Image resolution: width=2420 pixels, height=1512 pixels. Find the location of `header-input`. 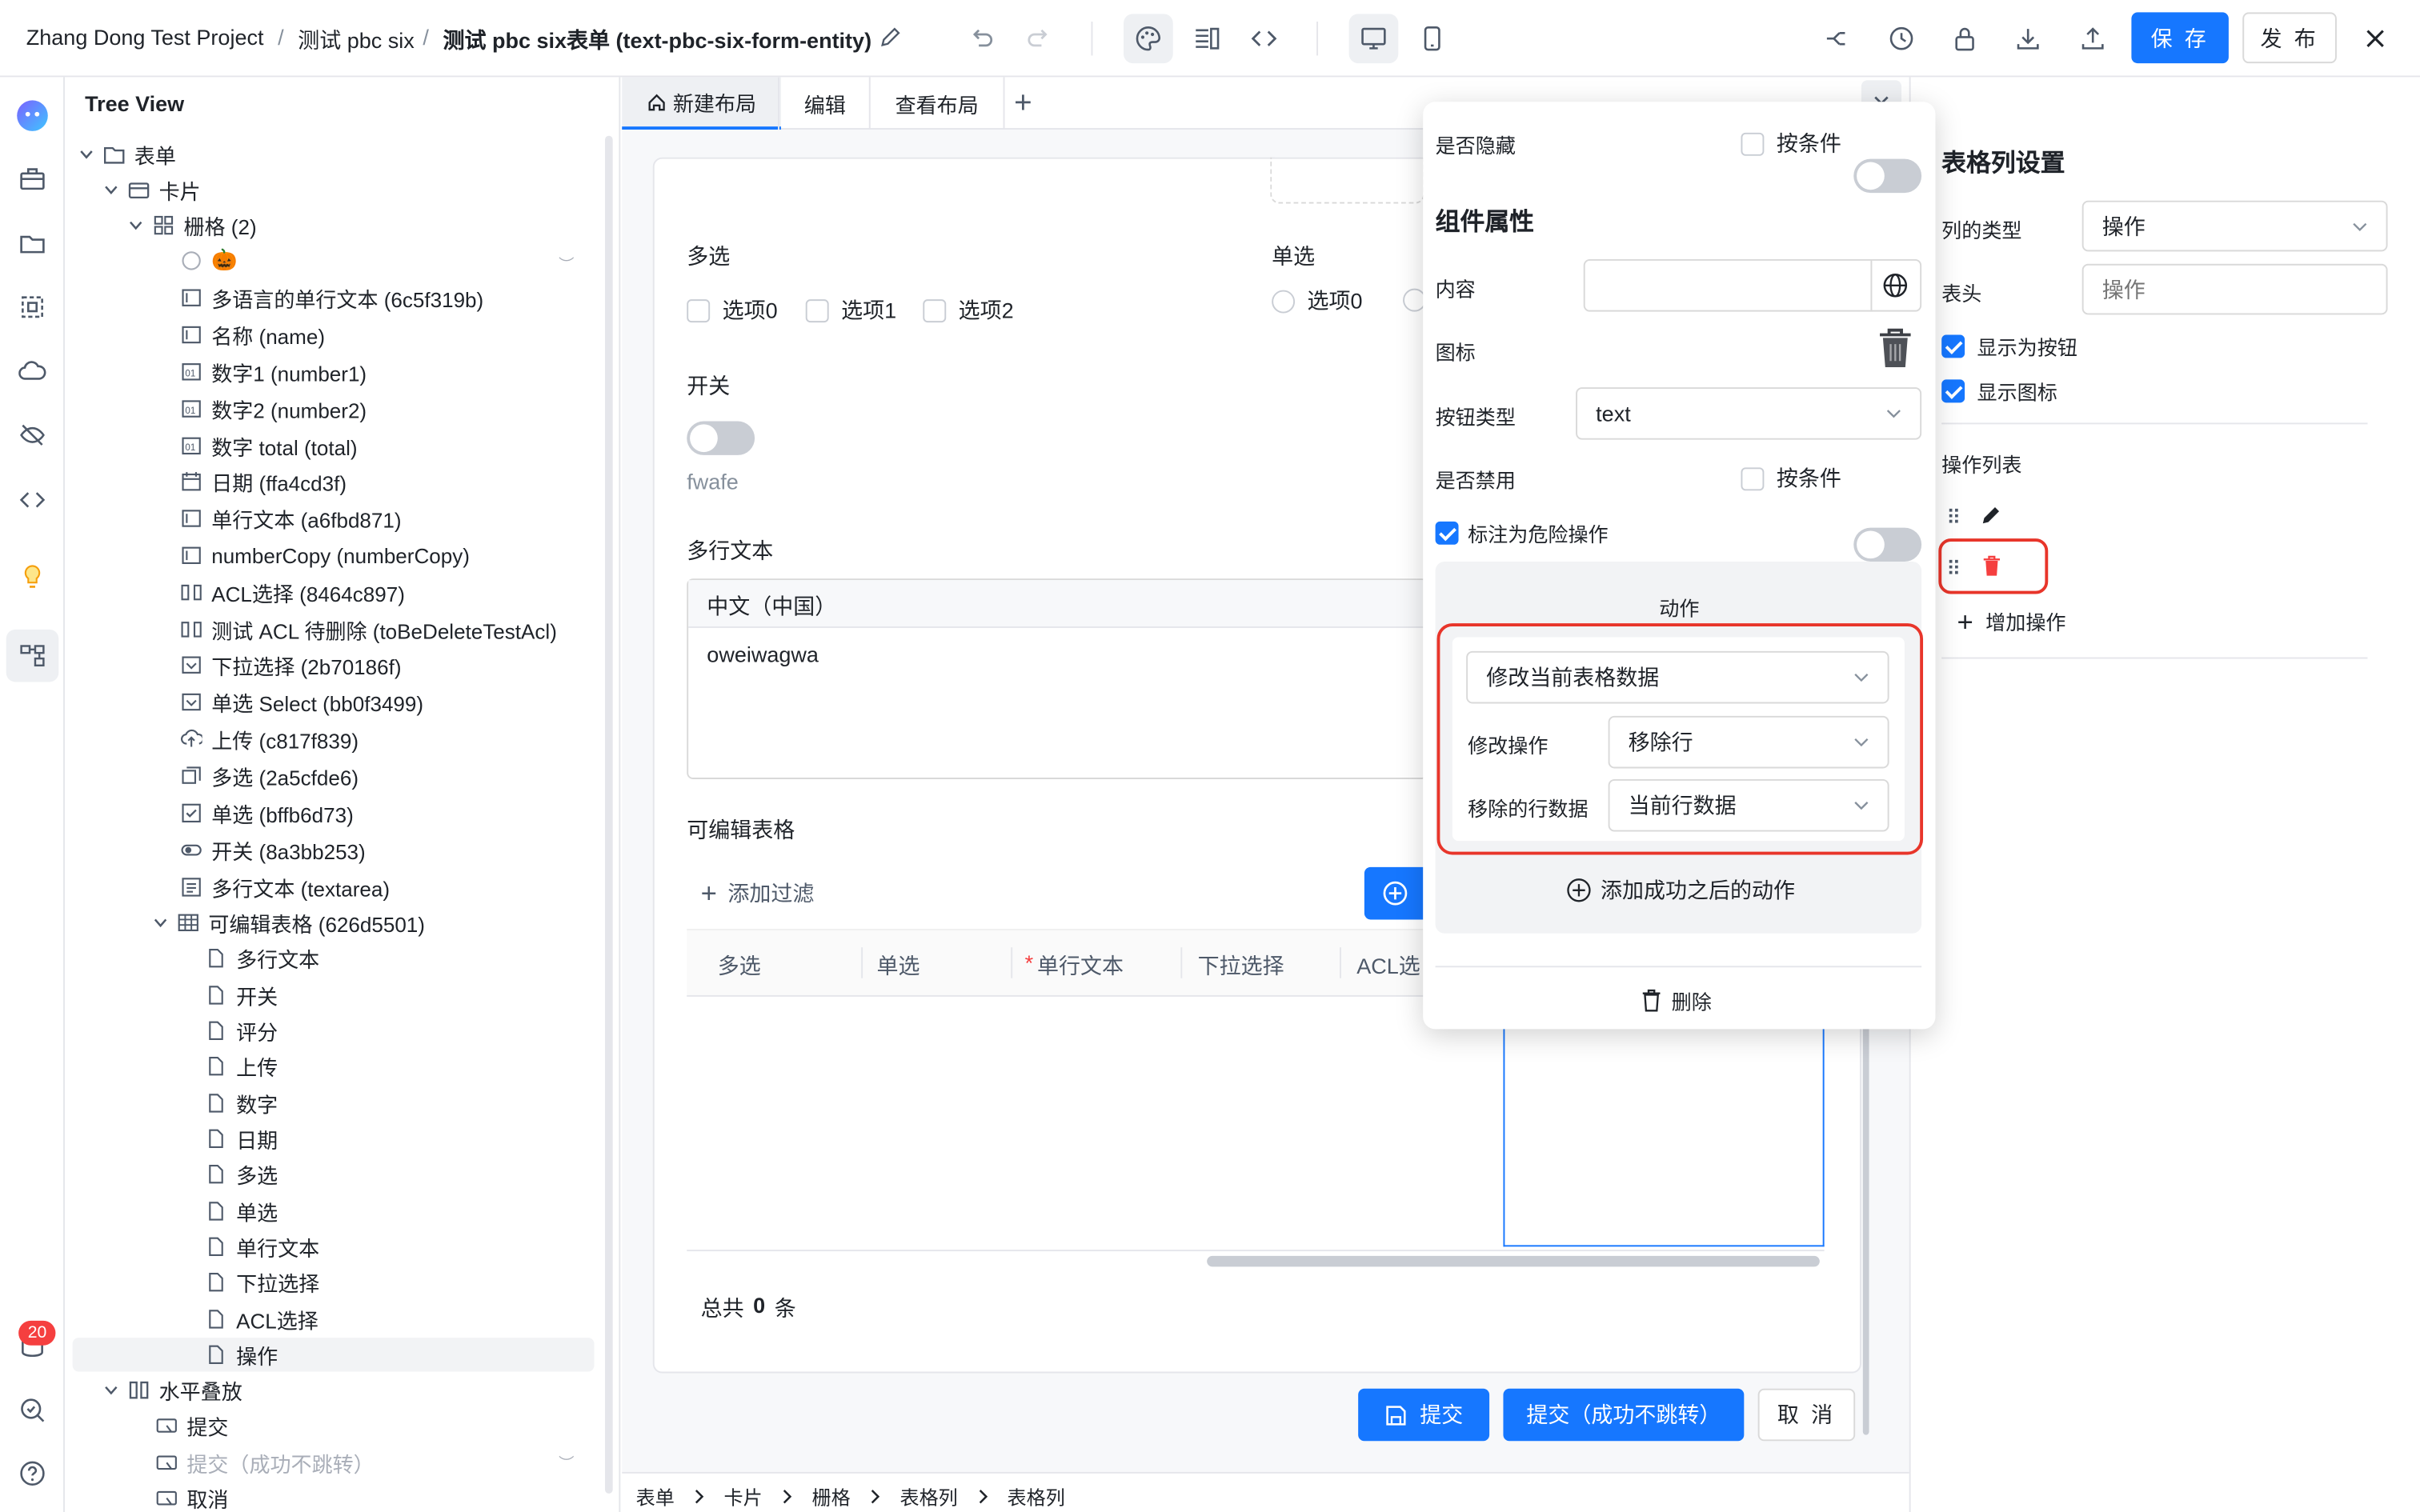

header-input is located at coordinates (2234, 289).